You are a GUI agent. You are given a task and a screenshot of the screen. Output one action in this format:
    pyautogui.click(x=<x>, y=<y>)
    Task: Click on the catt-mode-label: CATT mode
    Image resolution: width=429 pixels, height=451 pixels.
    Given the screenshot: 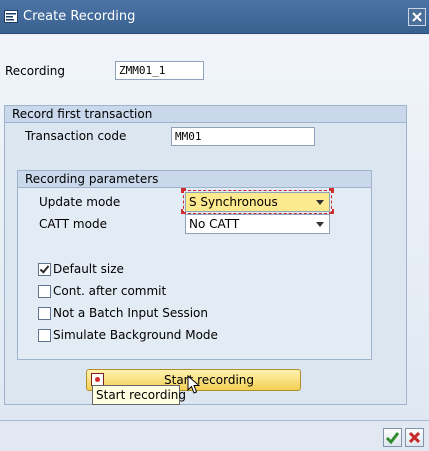 What is the action you would take?
    pyautogui.click(x=73, y=224)
    